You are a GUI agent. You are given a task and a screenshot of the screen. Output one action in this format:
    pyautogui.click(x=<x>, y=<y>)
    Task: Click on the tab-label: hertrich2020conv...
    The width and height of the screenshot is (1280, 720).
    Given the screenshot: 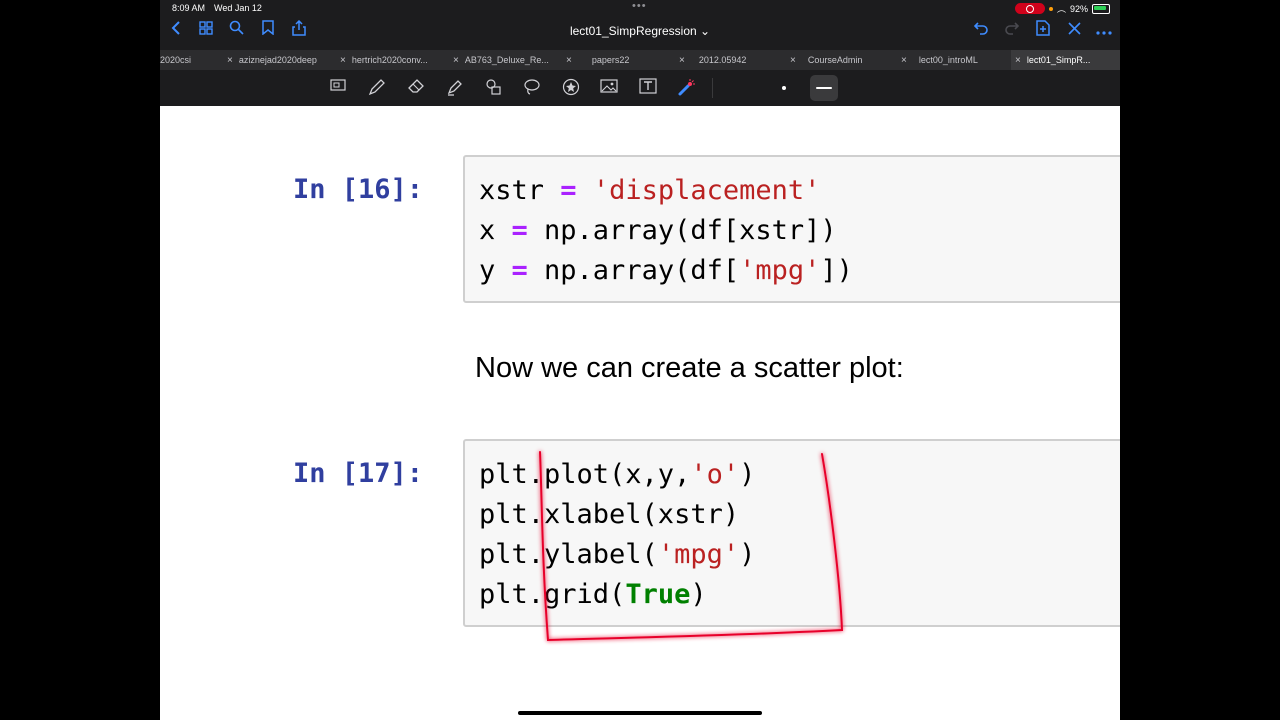 What is the action you would take?
    pyautogui.click(x=389, y=60)
    